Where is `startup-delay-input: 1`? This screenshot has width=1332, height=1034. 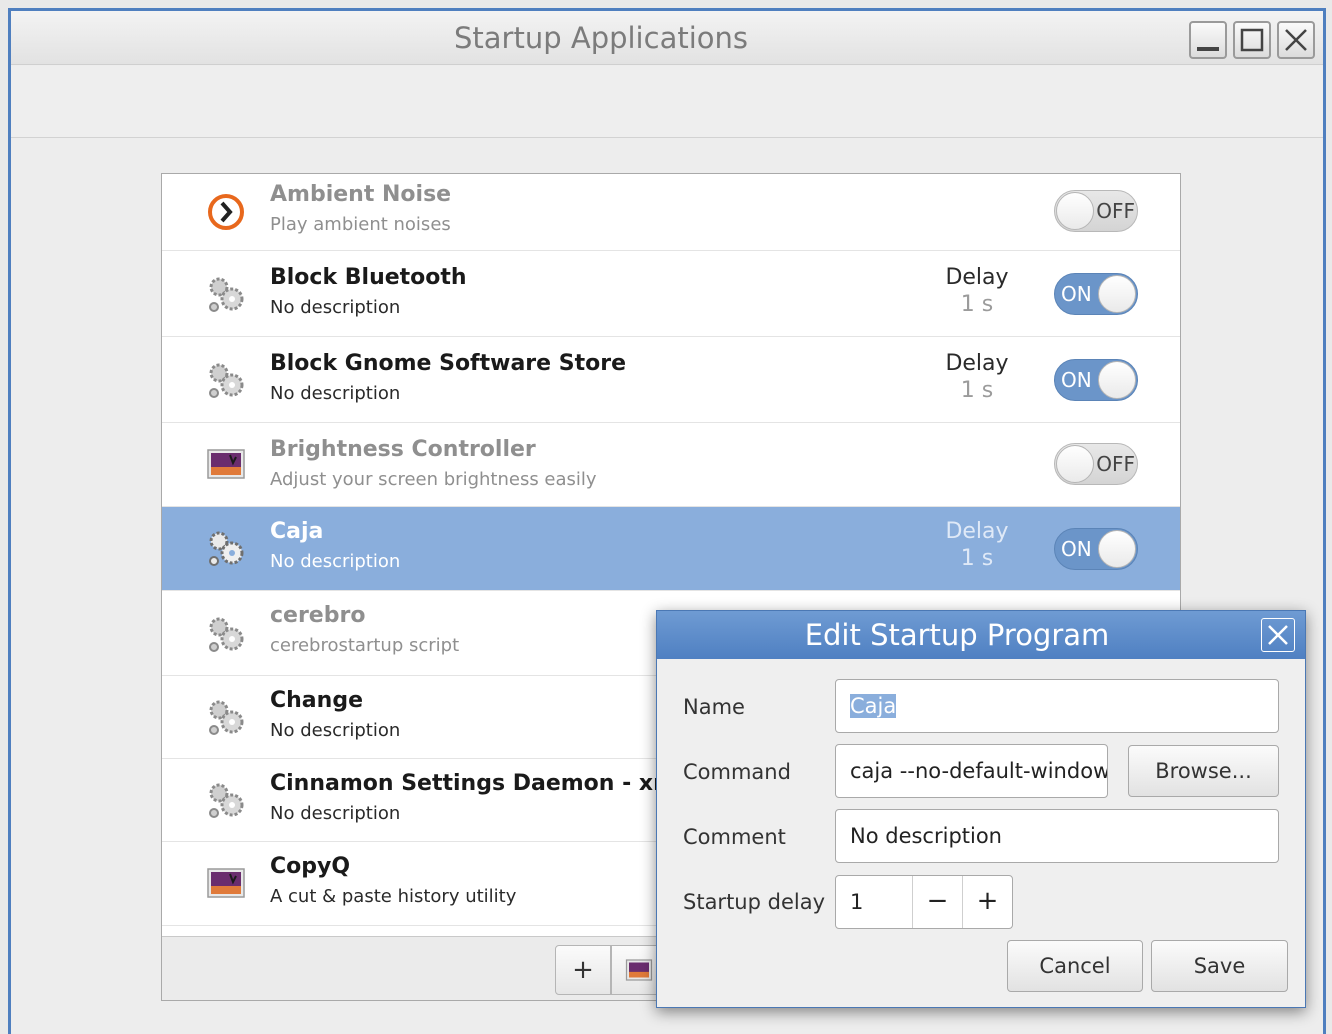
startup-delay-input: 1 is located at coordinates (856, 902).